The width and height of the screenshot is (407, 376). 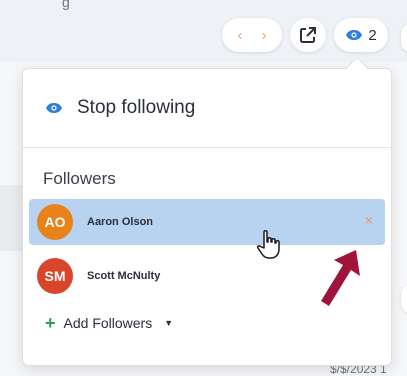 What do you see at coordinates (66, 5) in the screenshot?
I see `background-text: g` at bounding box center [66, 5].